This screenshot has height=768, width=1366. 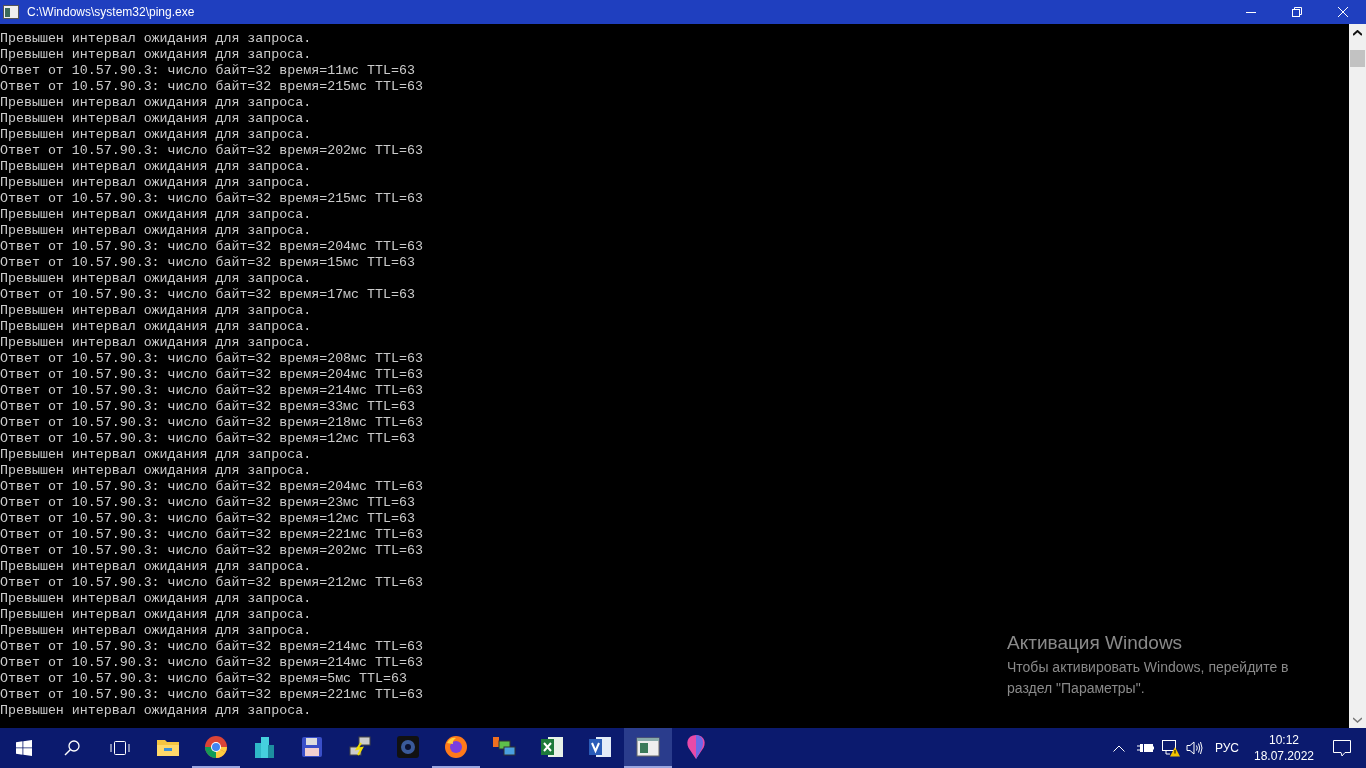 What do you see at coordinates (211, 423) in the screenshot?
I see `console-line: Ответ от 10.57.90.3: число байт=32 время=218мс TTL=63` at bounding box center [211, 423].